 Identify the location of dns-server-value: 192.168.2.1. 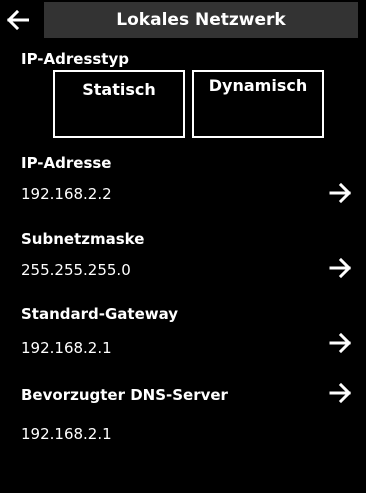
(66, 434).